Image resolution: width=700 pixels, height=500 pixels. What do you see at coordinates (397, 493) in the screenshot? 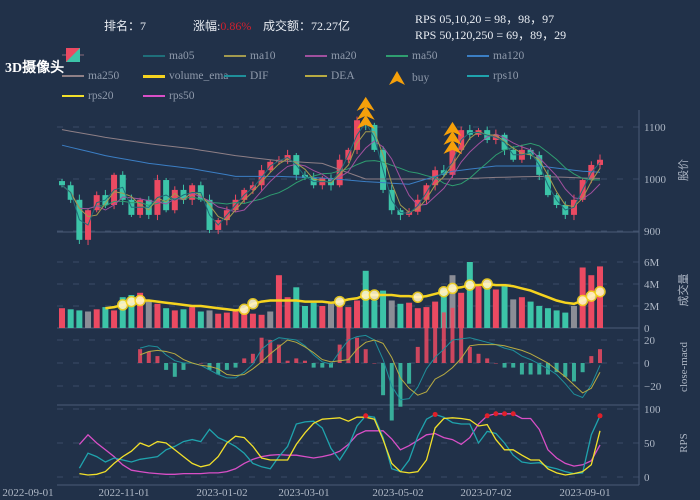
I see `x-tick-label: 2023-05-02` at bounding box center [397, 493].